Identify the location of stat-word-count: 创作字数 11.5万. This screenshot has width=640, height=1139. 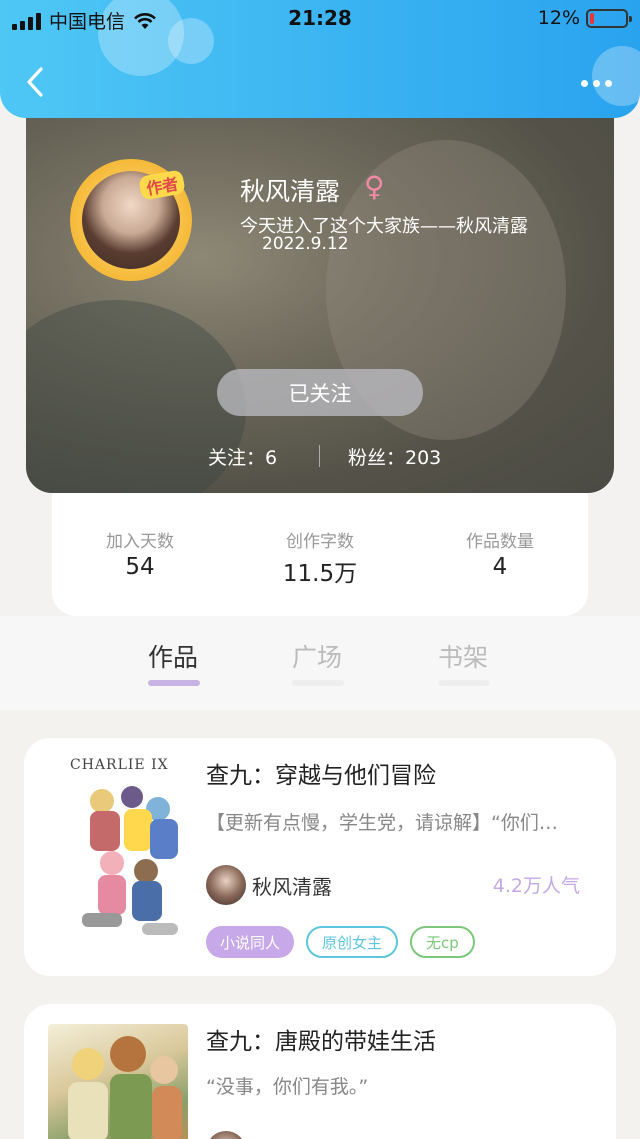
(320, 557).